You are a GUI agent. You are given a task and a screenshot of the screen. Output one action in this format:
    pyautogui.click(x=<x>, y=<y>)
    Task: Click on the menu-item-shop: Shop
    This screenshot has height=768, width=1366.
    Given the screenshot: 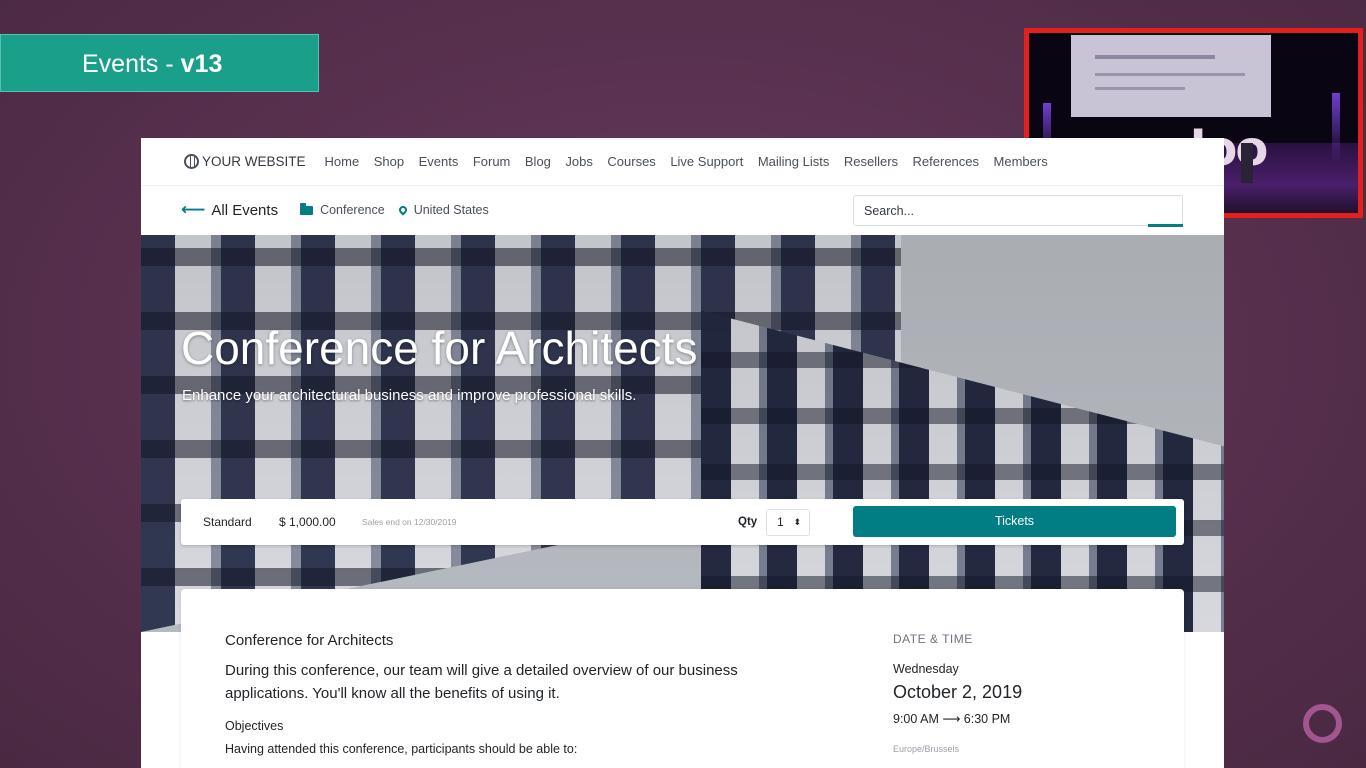 What is the action you would take?
    pyautogui.click(x=389, y=161)
    